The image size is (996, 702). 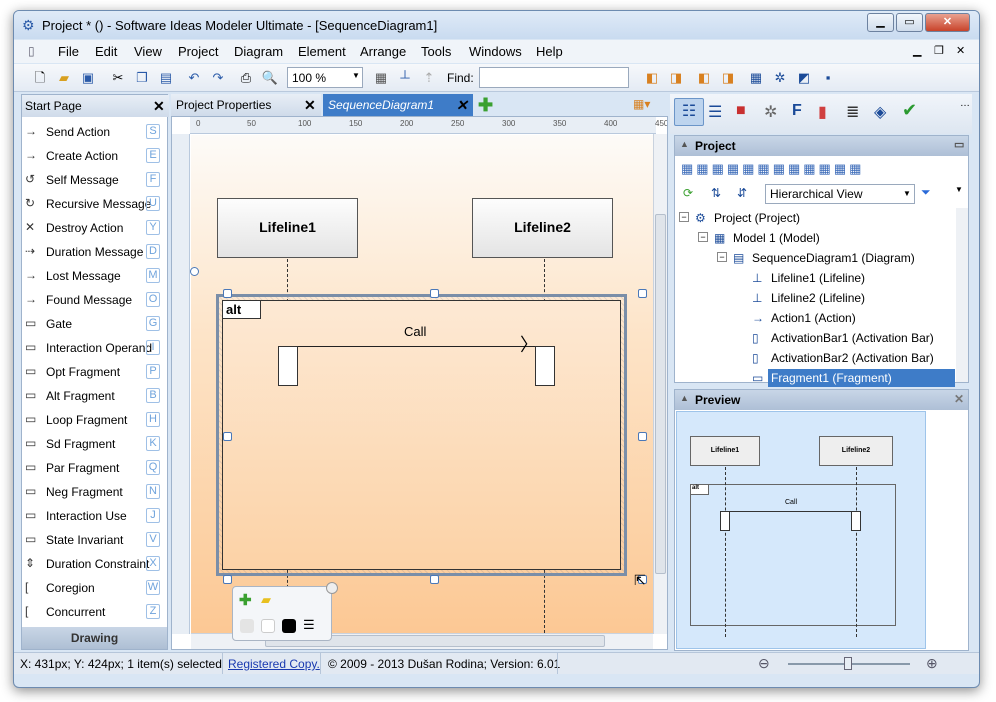 What do you see at coordinates (641, 104) in the screenshot?
I see `tab-menu-icon: ▦▾` at bounding box center [641, 104].